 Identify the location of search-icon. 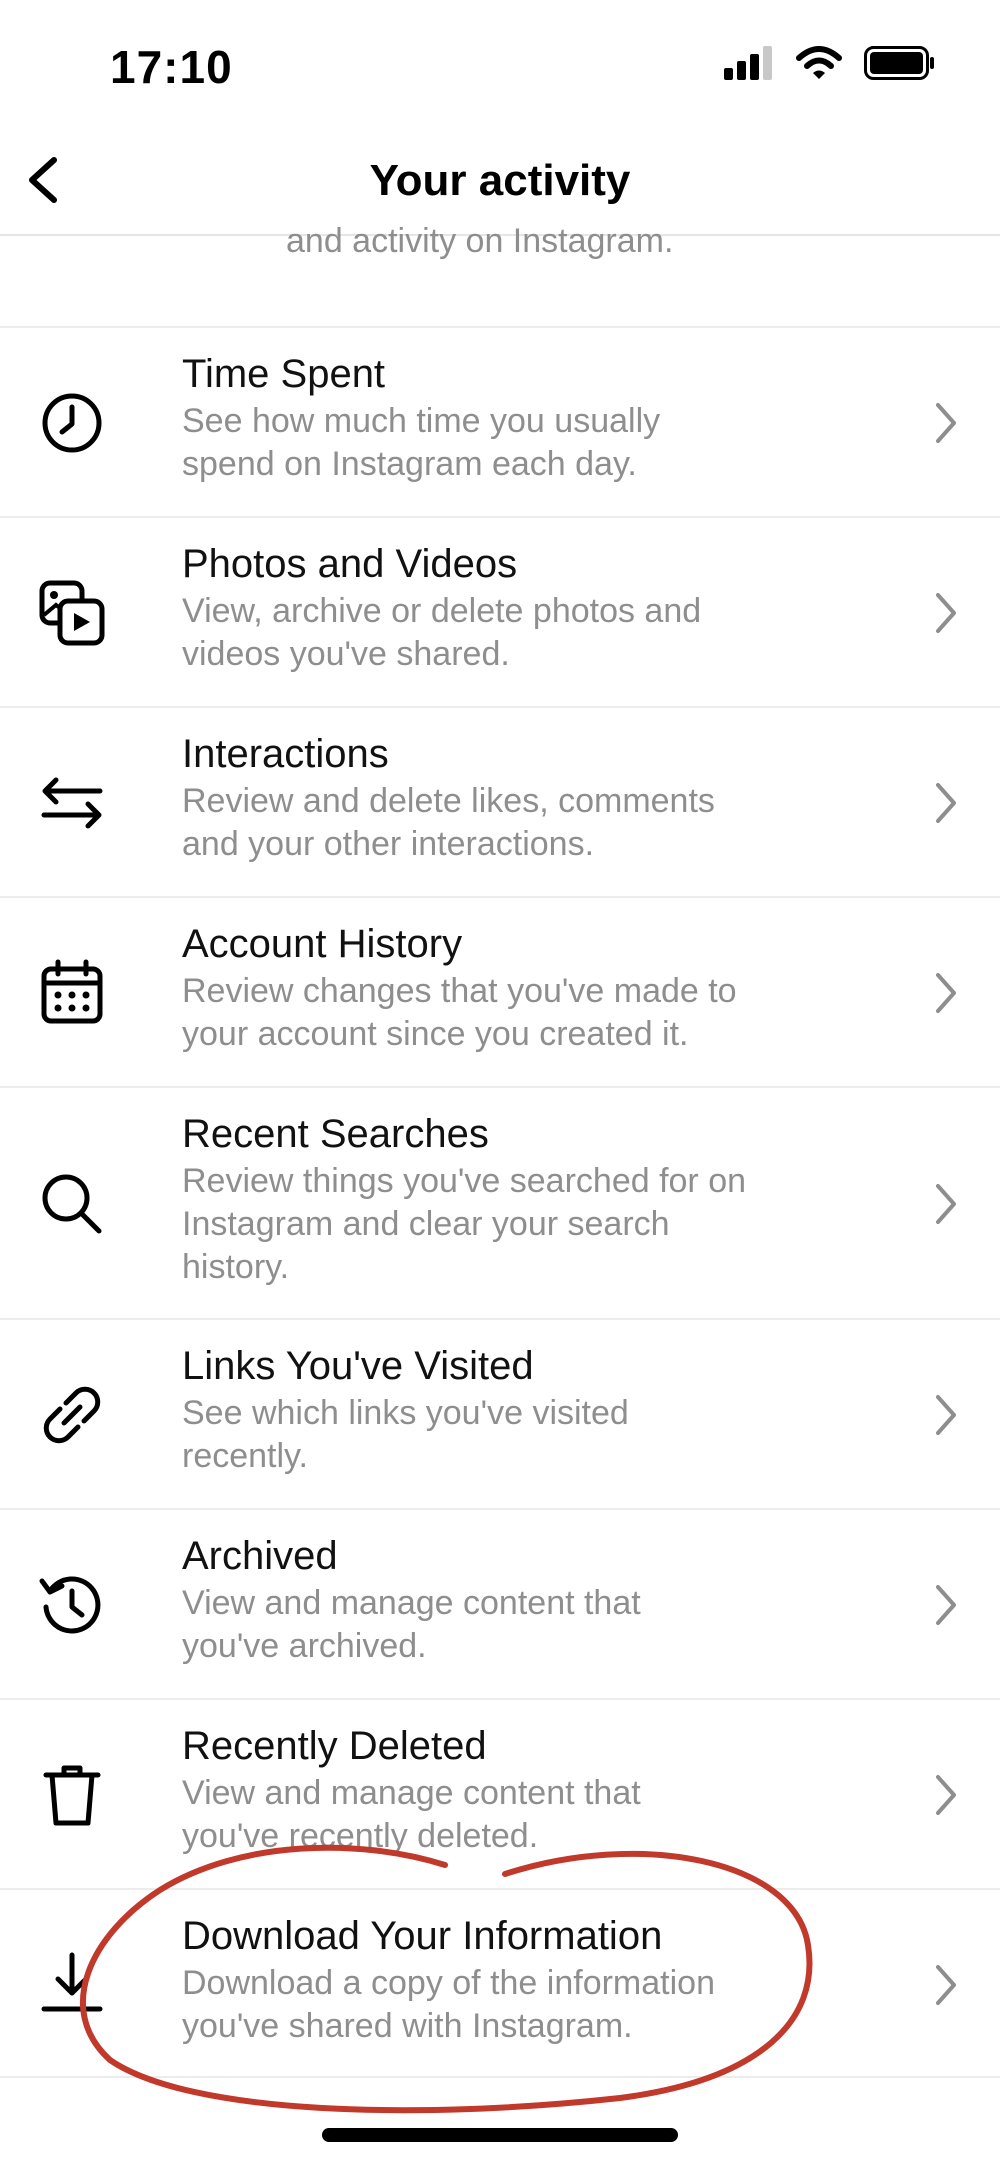
(72, 1204).